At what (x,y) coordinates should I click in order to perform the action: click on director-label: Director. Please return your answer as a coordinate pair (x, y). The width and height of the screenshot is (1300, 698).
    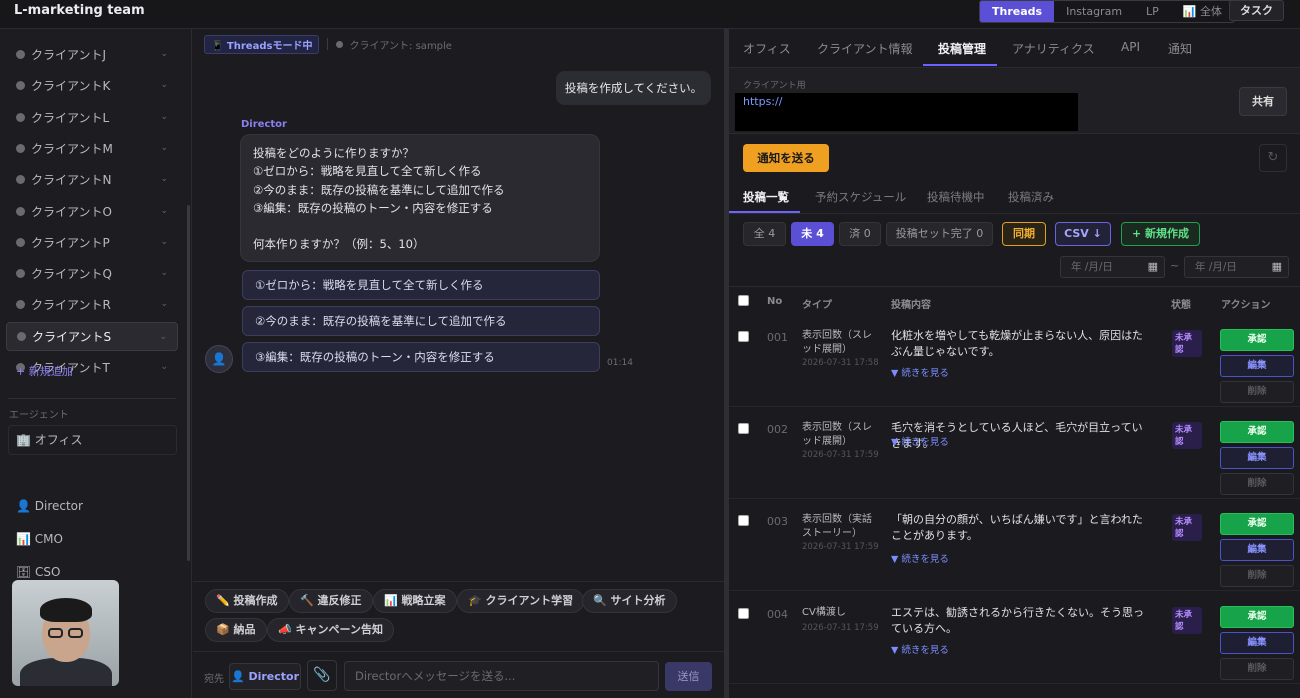
    Looking at the image, I should click on (264, 124).